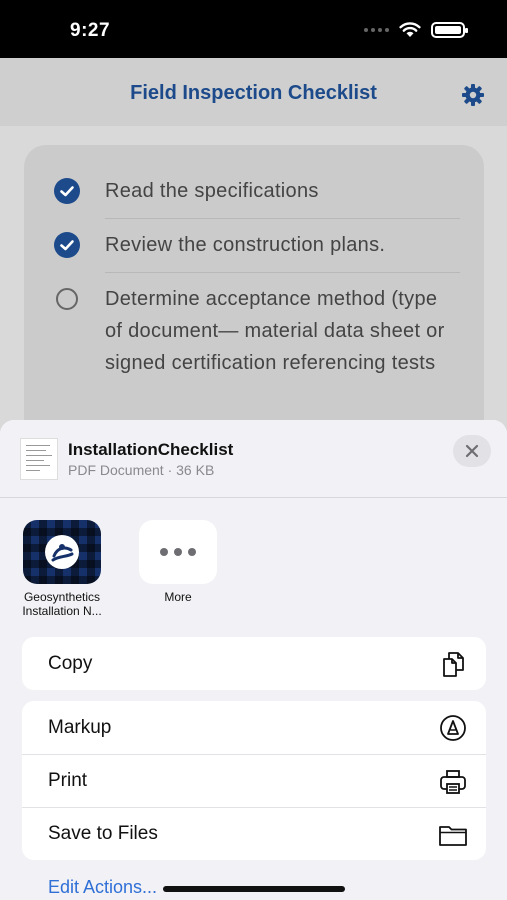 This screenshot has width=507, height=900. I want to click on markup-icon, so click(453, 728).